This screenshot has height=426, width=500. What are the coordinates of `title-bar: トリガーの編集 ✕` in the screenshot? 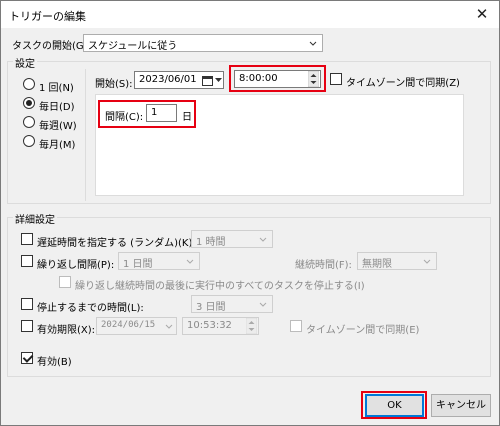 It's located at (250, 14).